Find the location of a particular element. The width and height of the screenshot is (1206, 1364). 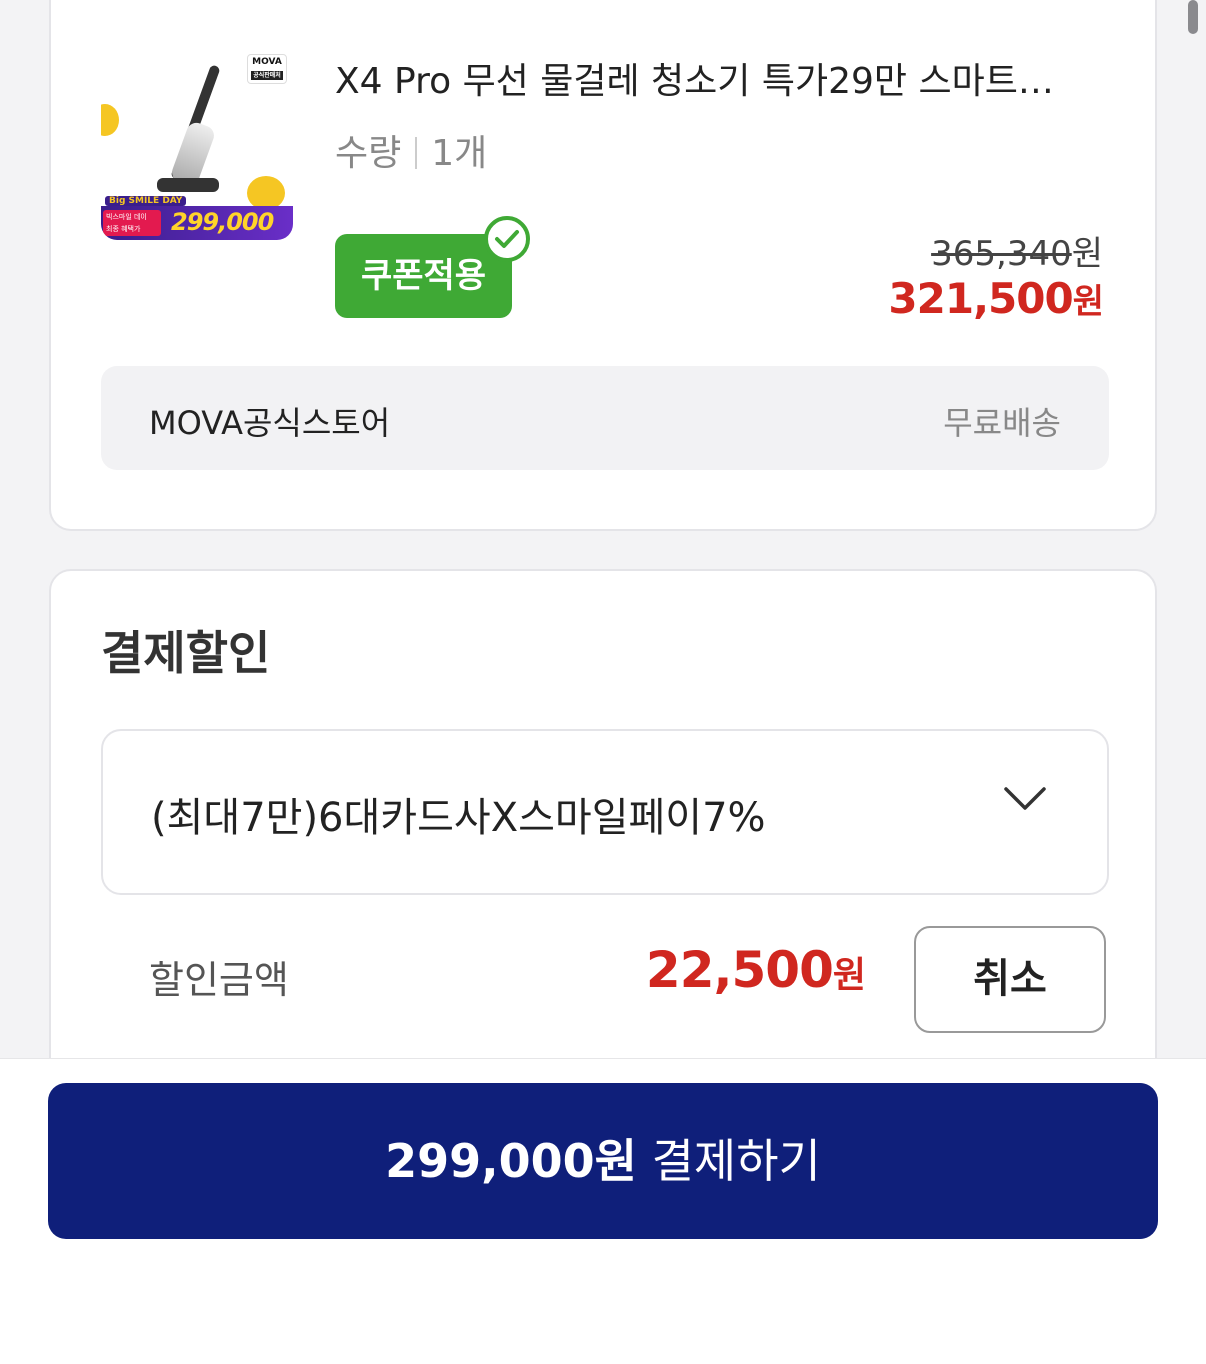

check-icon is located at coordinates (507, 239).